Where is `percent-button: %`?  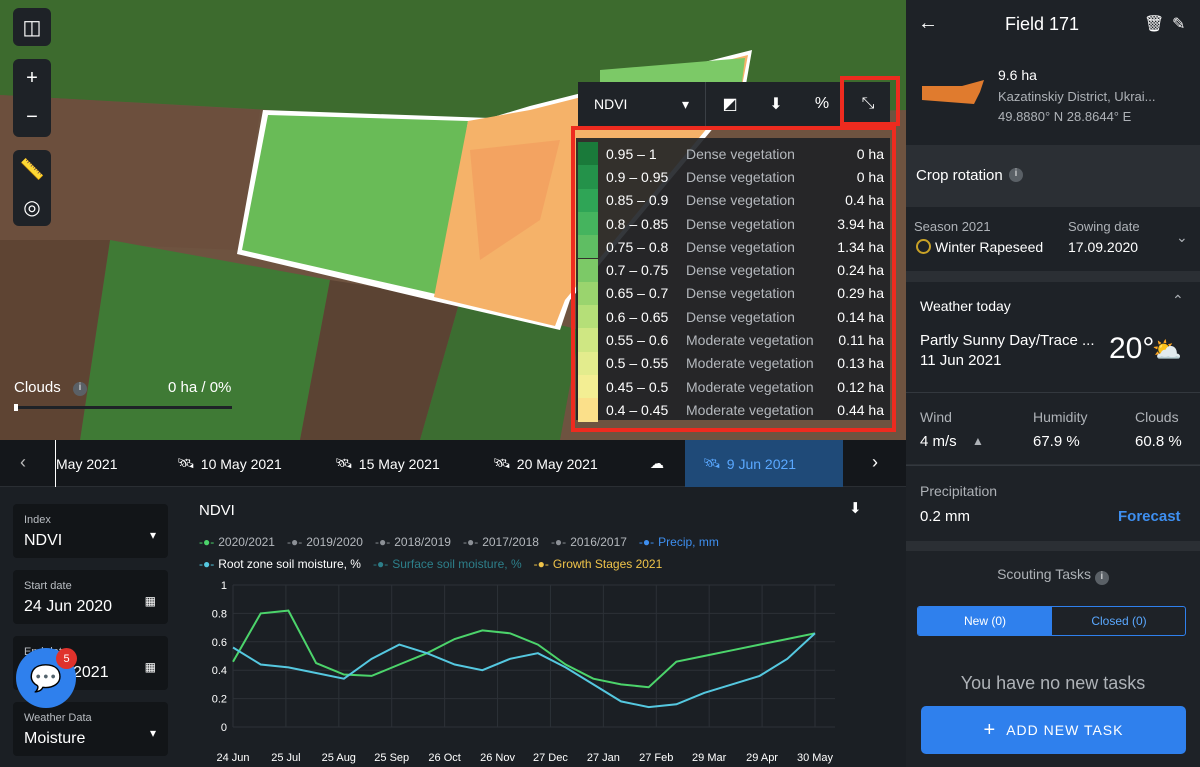
percent-button: % is located at coordinates (822, 104).